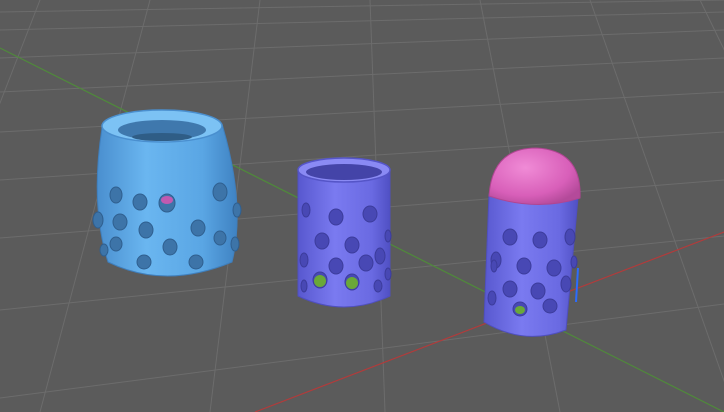  I want to click on vase-object, so click(167, 193).